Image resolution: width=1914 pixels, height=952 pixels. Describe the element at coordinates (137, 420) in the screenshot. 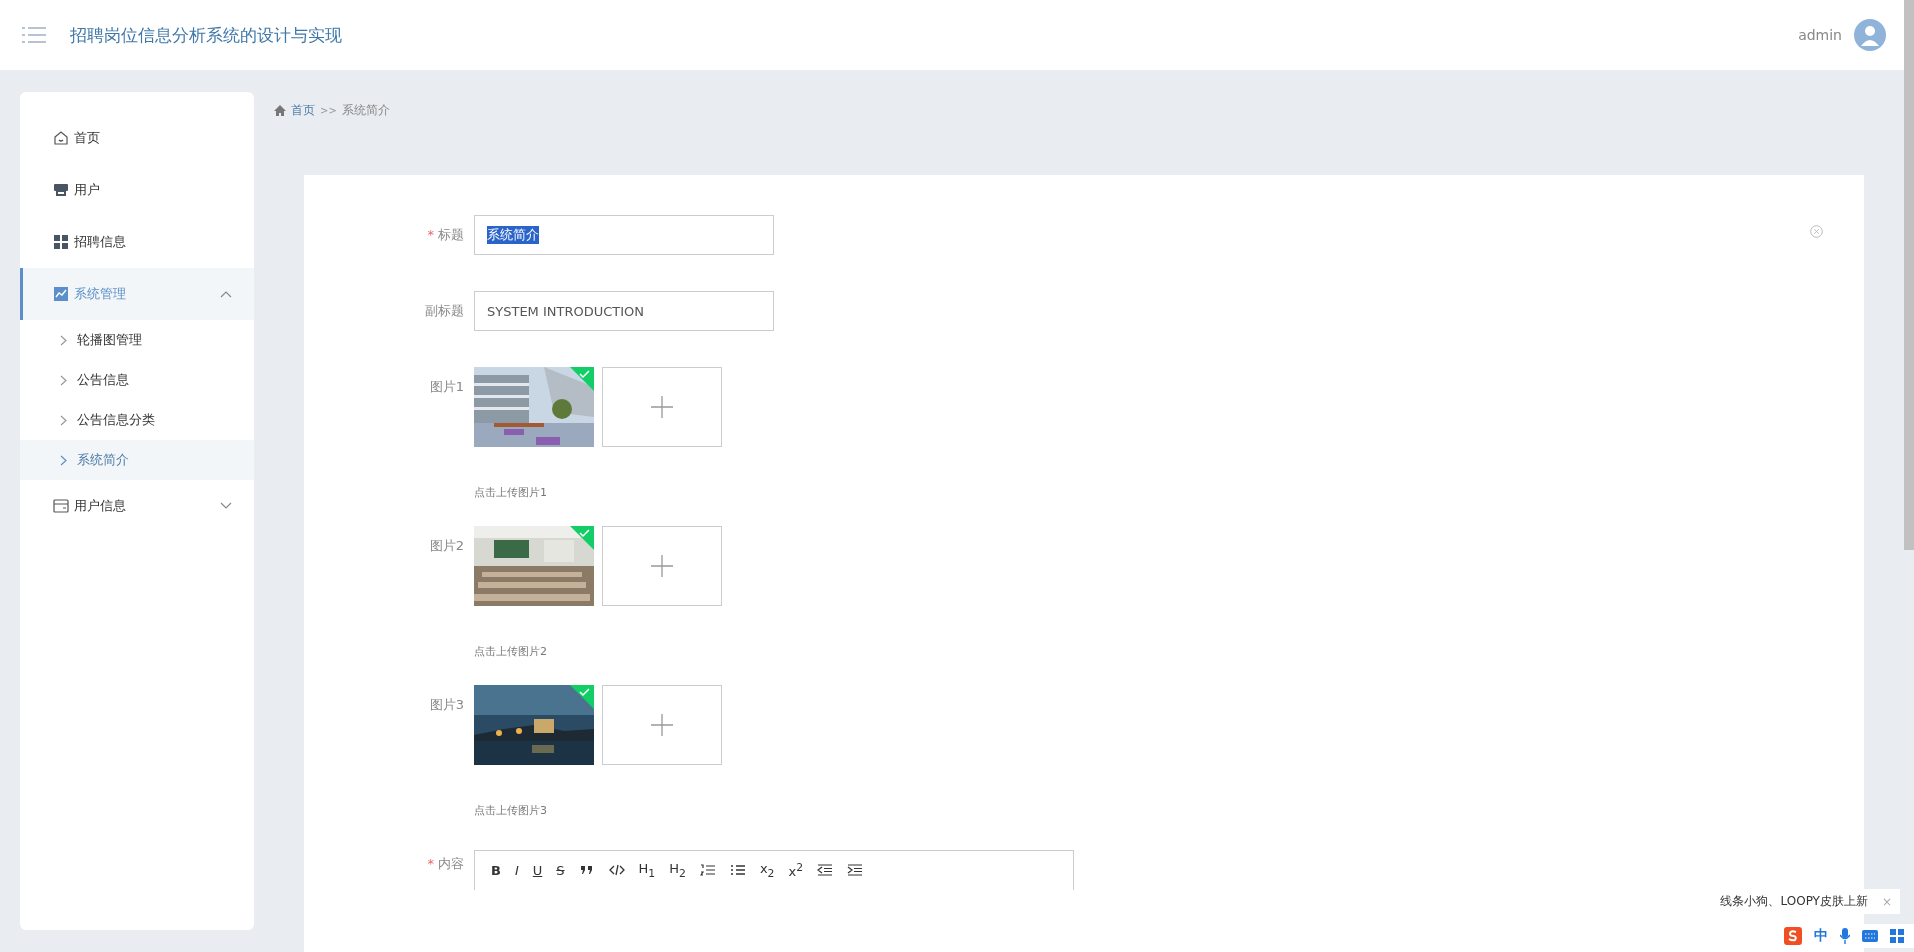

I see `submenu-item: 公告信息分类` at that location.